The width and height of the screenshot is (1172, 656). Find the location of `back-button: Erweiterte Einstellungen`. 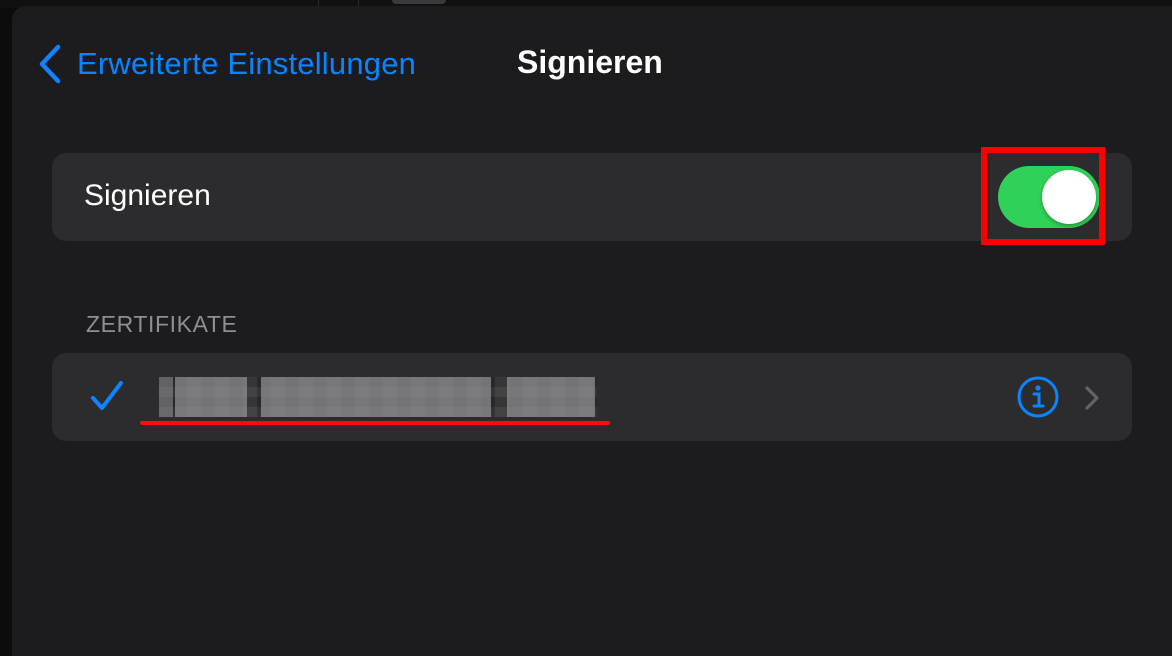

back-button: Erweiterte Einstellungen is located at coordinates (227, 64).